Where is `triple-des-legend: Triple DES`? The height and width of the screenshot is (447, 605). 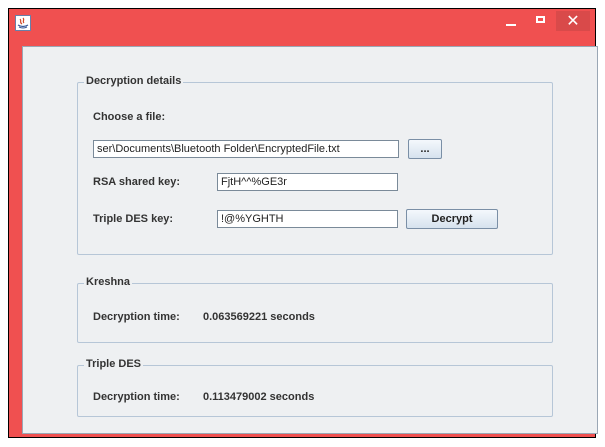
triple-des-legend: Triple DES is located at coordinates (114, 364).